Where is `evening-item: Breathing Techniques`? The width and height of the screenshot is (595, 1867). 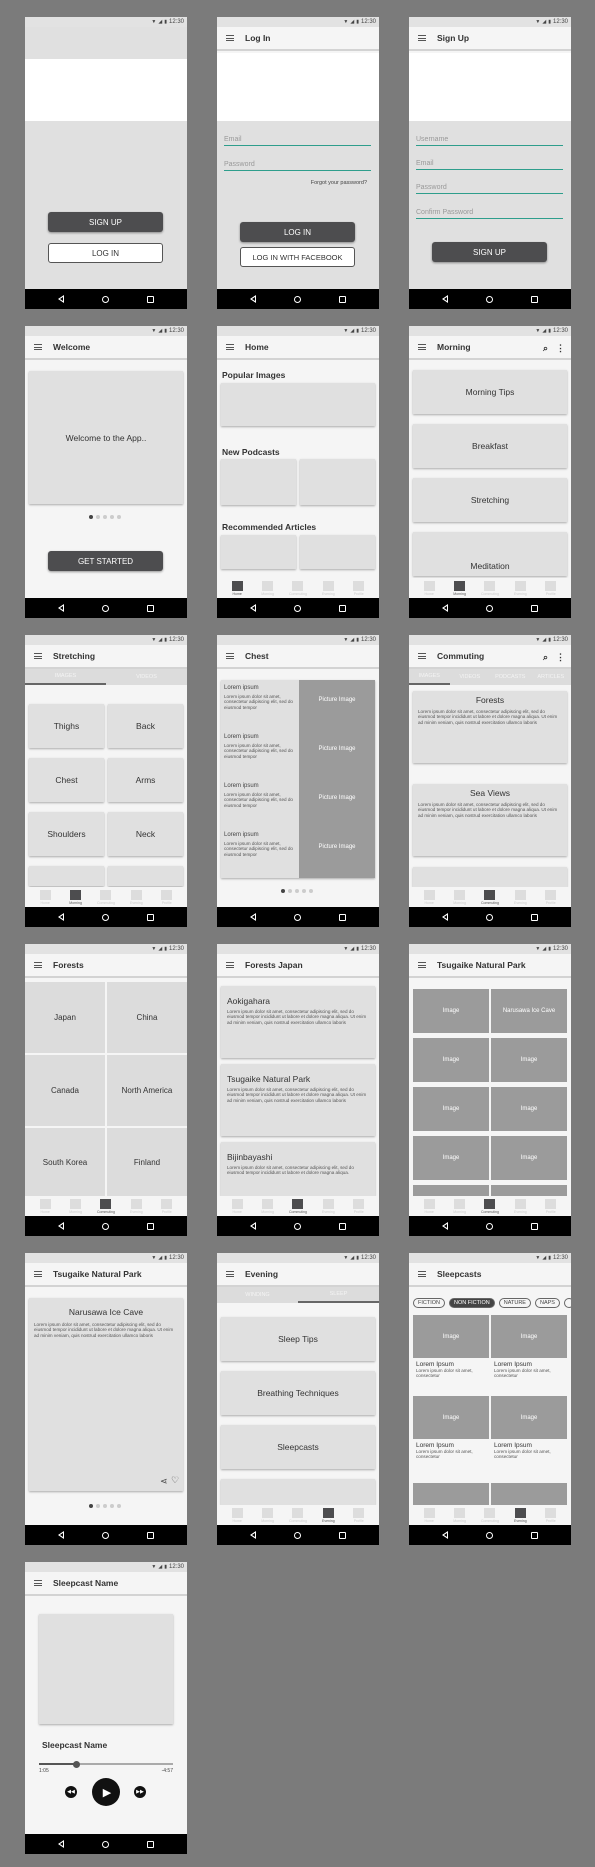
evening-item: Breathing Techniques is located at coordinates (298, 1393).